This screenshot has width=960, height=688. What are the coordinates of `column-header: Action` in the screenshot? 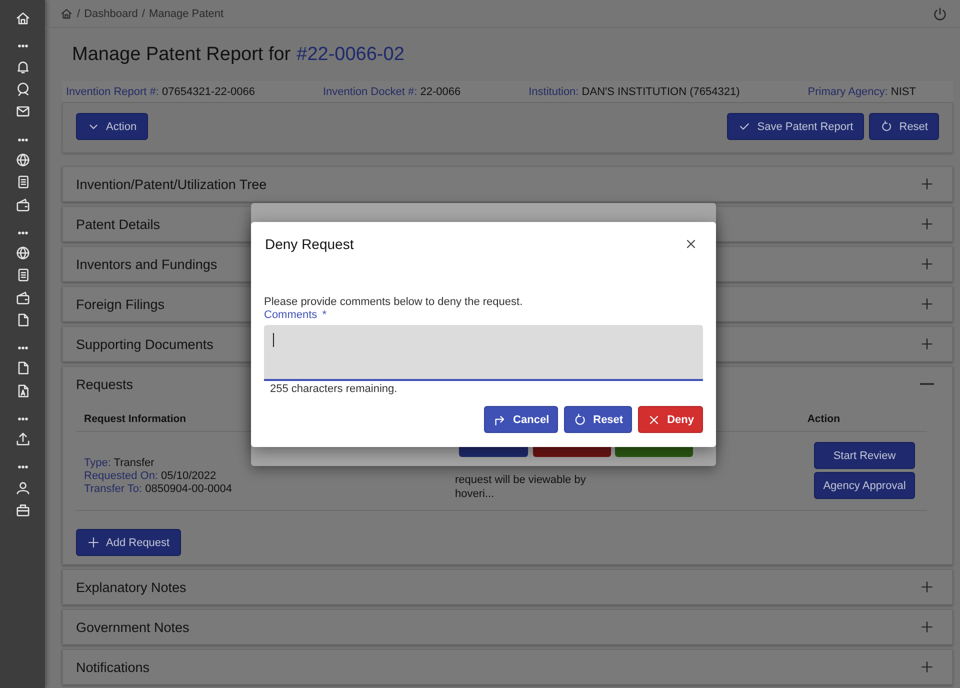 It's located at (823, 419).